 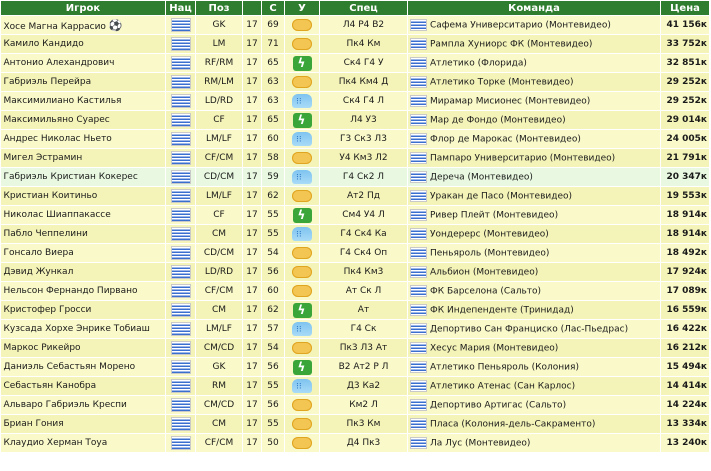 I want to click on player-name-link: Даниэль Себастьян Морено, so click(x=70, y=367).